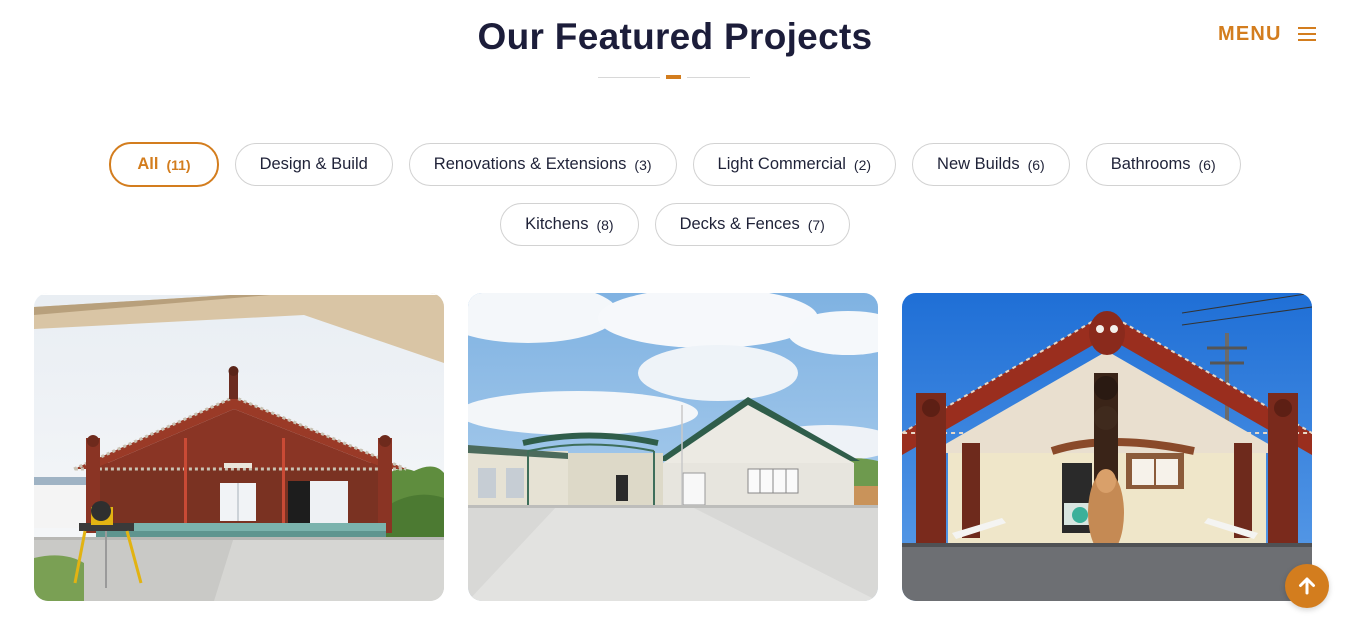 This screenshot has height=624, width=1350. I want to click on filter-row-2: Kitchens (8) Decks & Fences (7), so click(675, 224).